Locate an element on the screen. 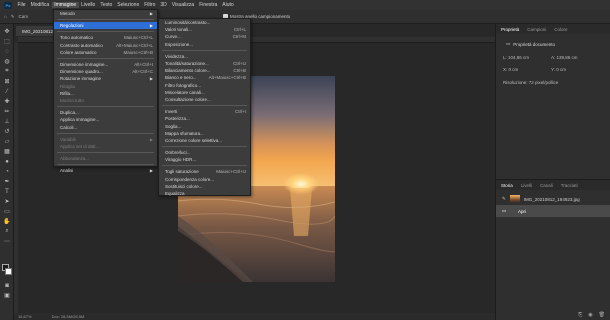 Image resolution: width=610 pixels, height=320 pixels. more-tools-icon: ⋯ is located at coordinates (7, 241).